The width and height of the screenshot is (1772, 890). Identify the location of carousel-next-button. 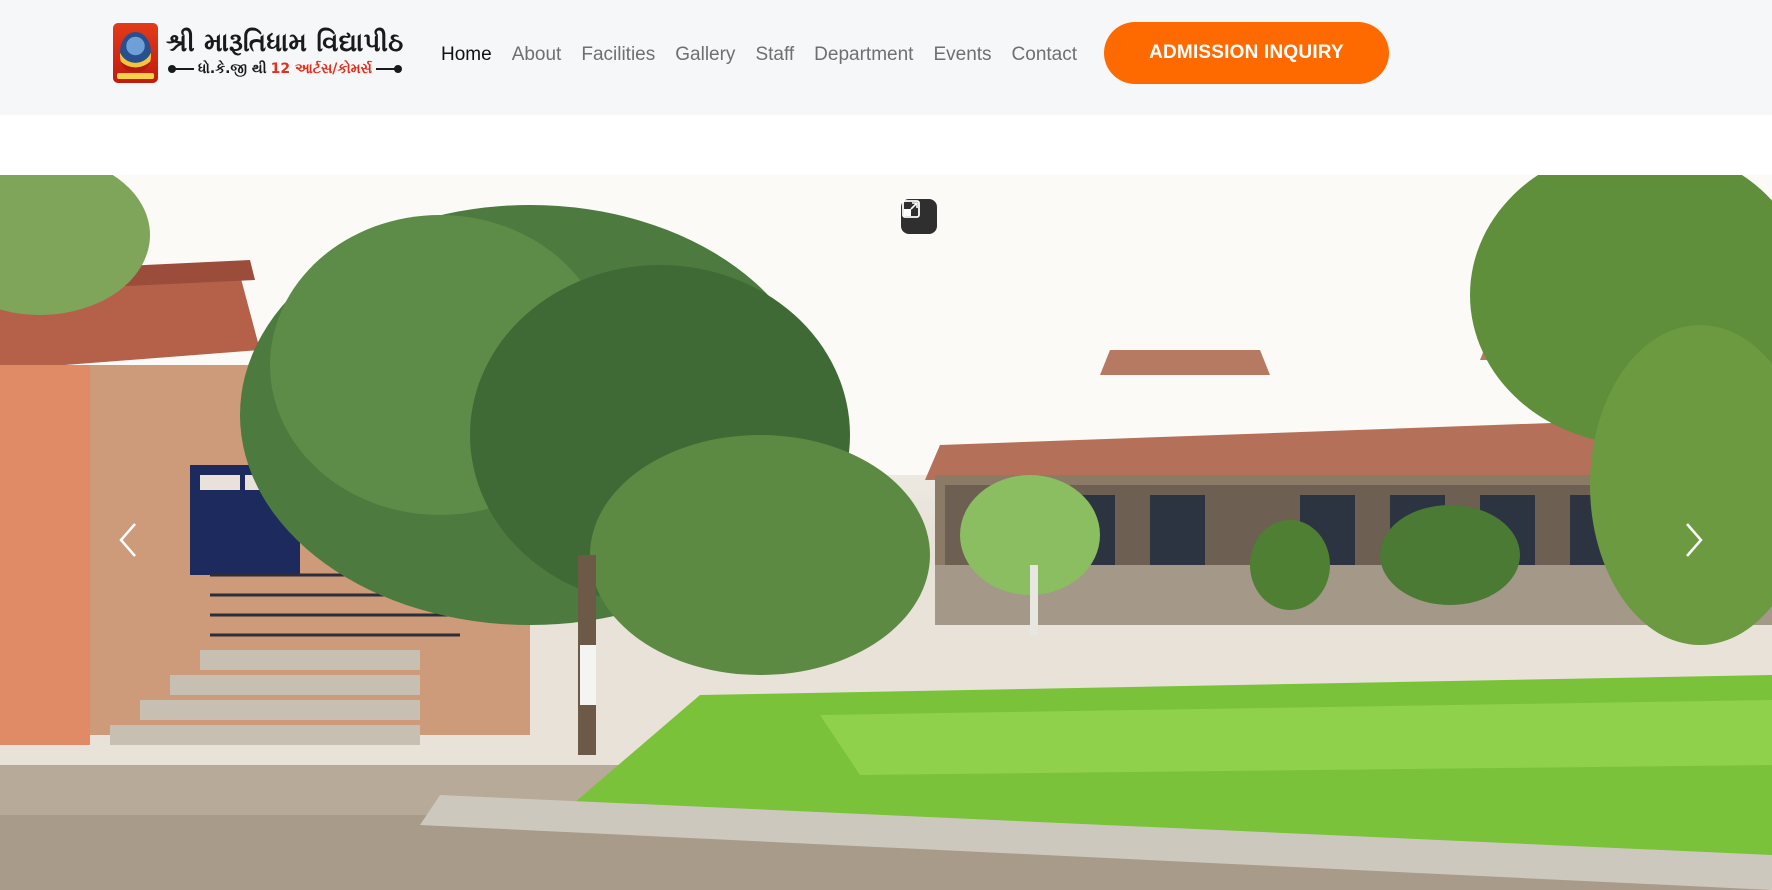
(1701, 550).